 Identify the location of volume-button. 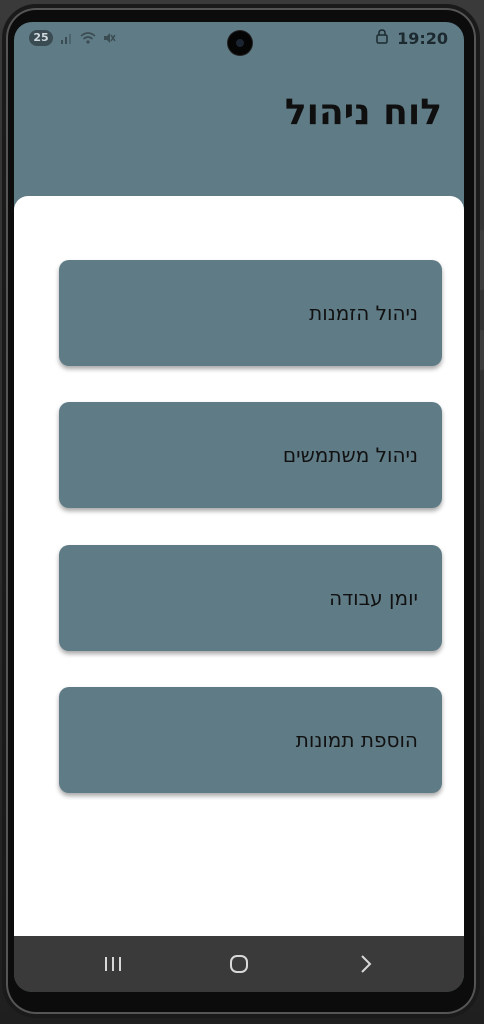
(481, 260).